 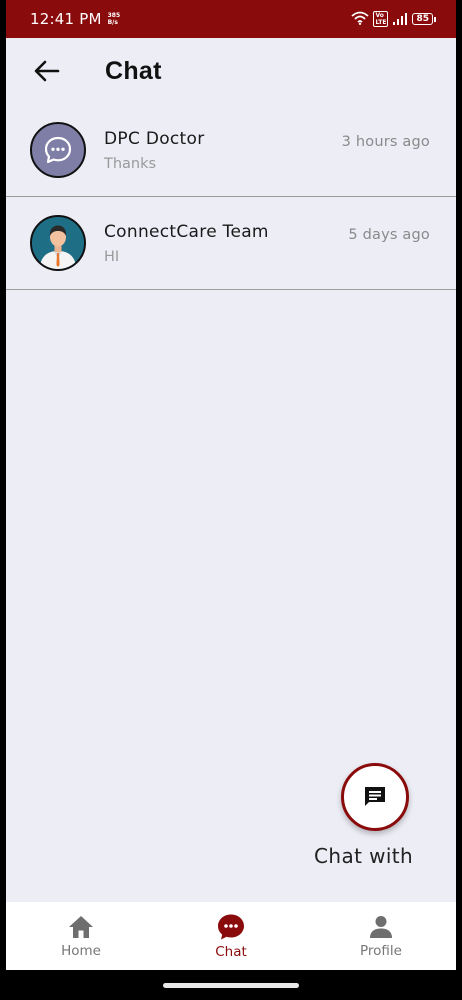 What do you see at coordinates (231, 951) in the screenshot?
I see `nav-chat-label: Chat` at bounding box center [231, 951].